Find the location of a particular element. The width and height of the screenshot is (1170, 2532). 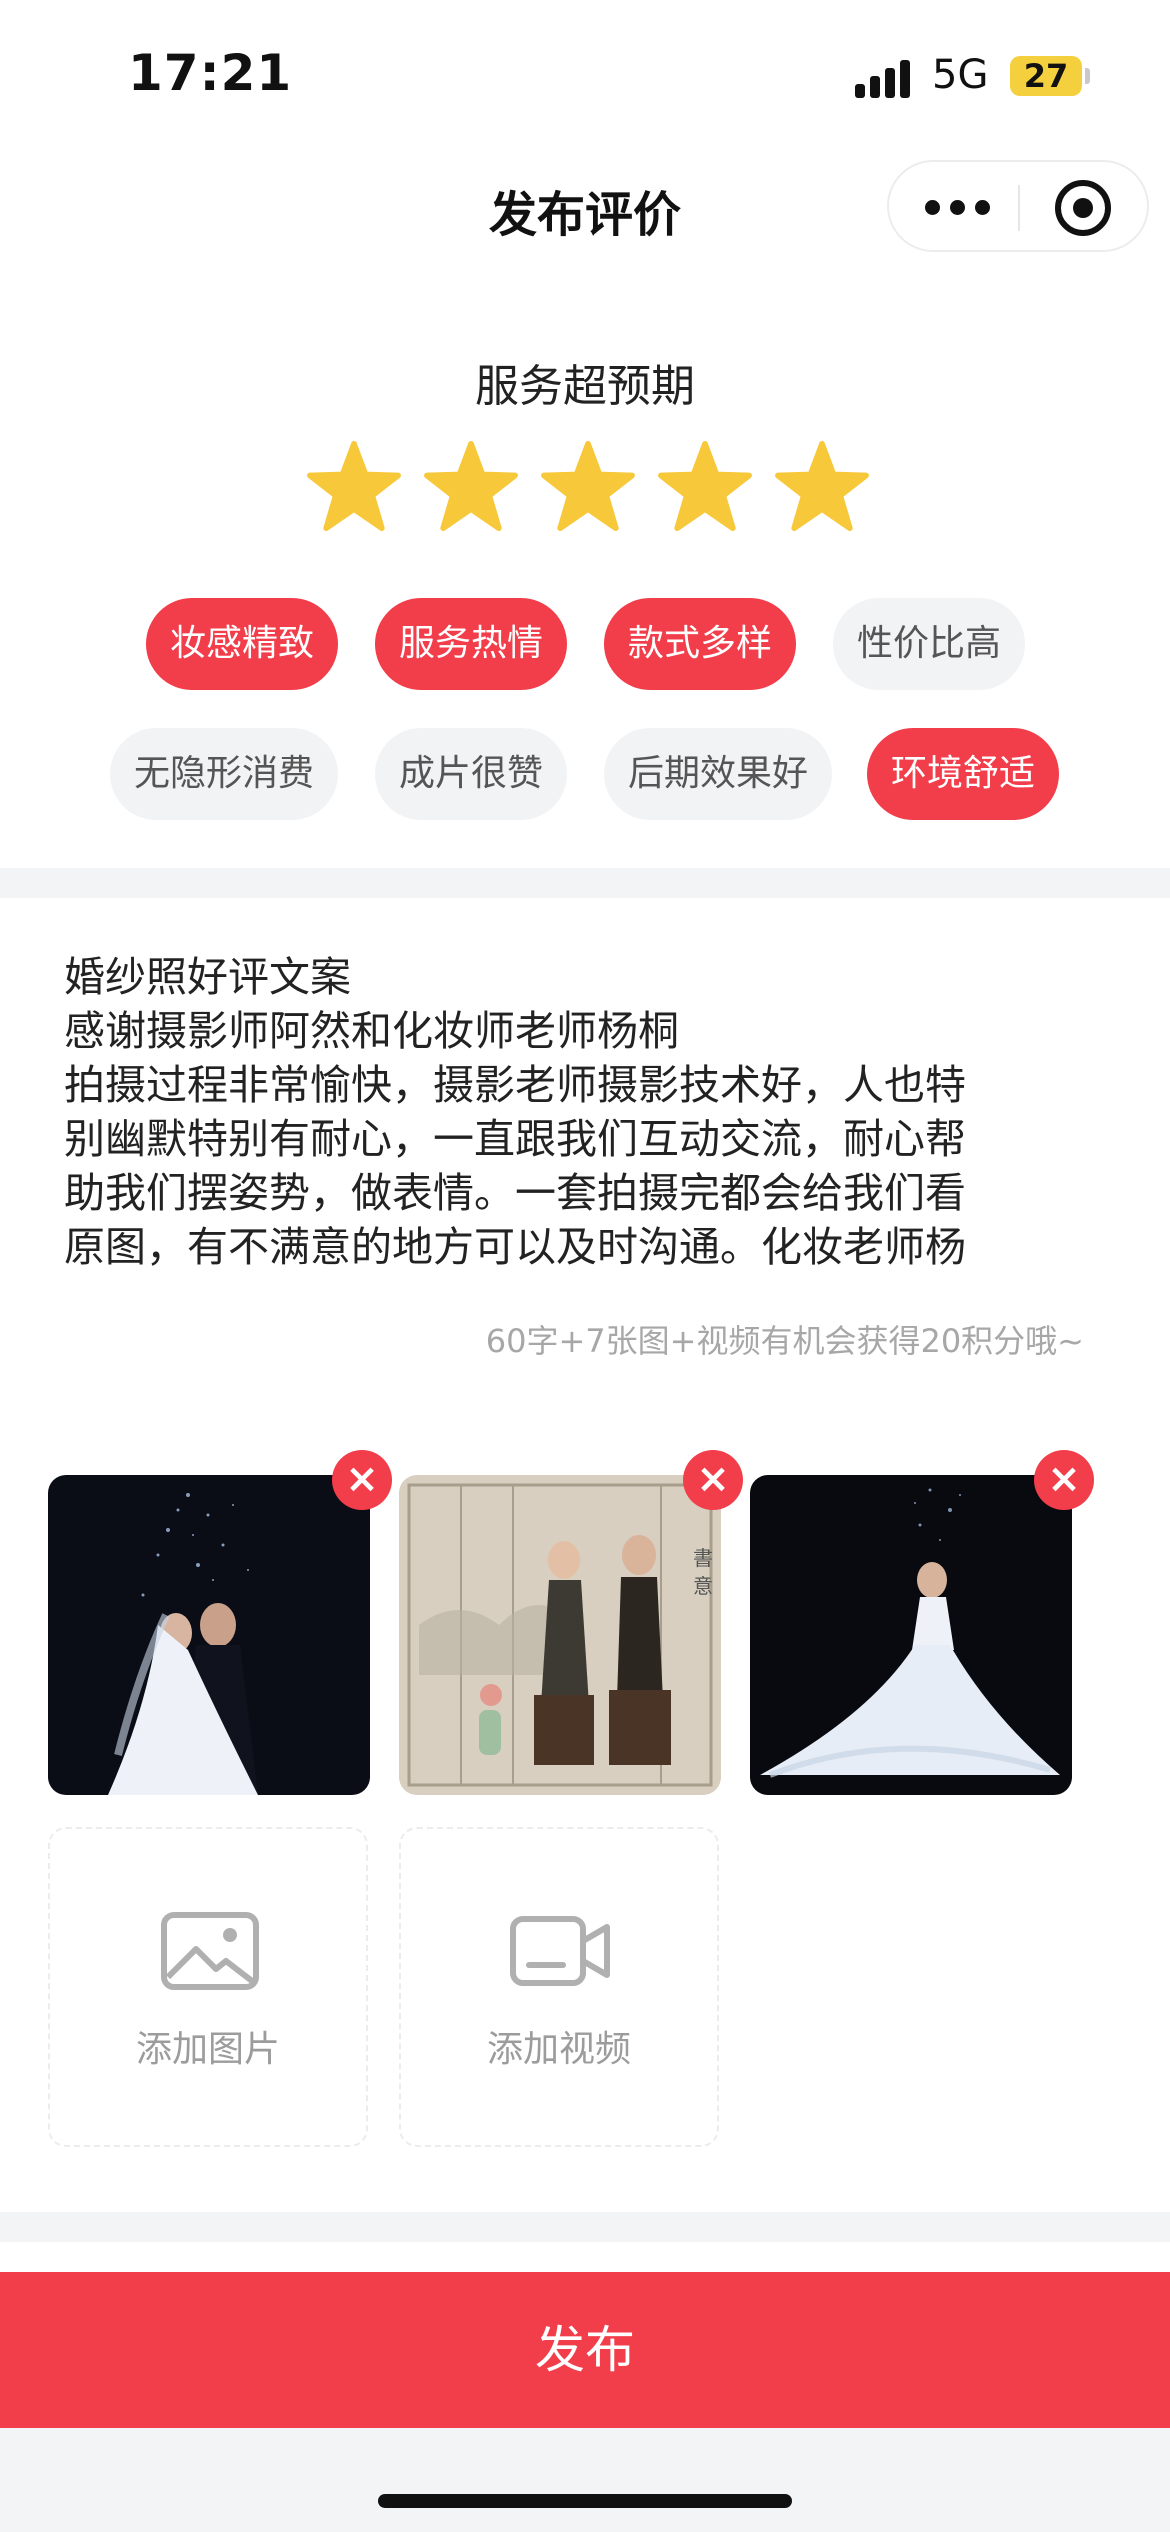

tag-comfortable-environment: 环境舒适 is located at coordinates (963, 774).